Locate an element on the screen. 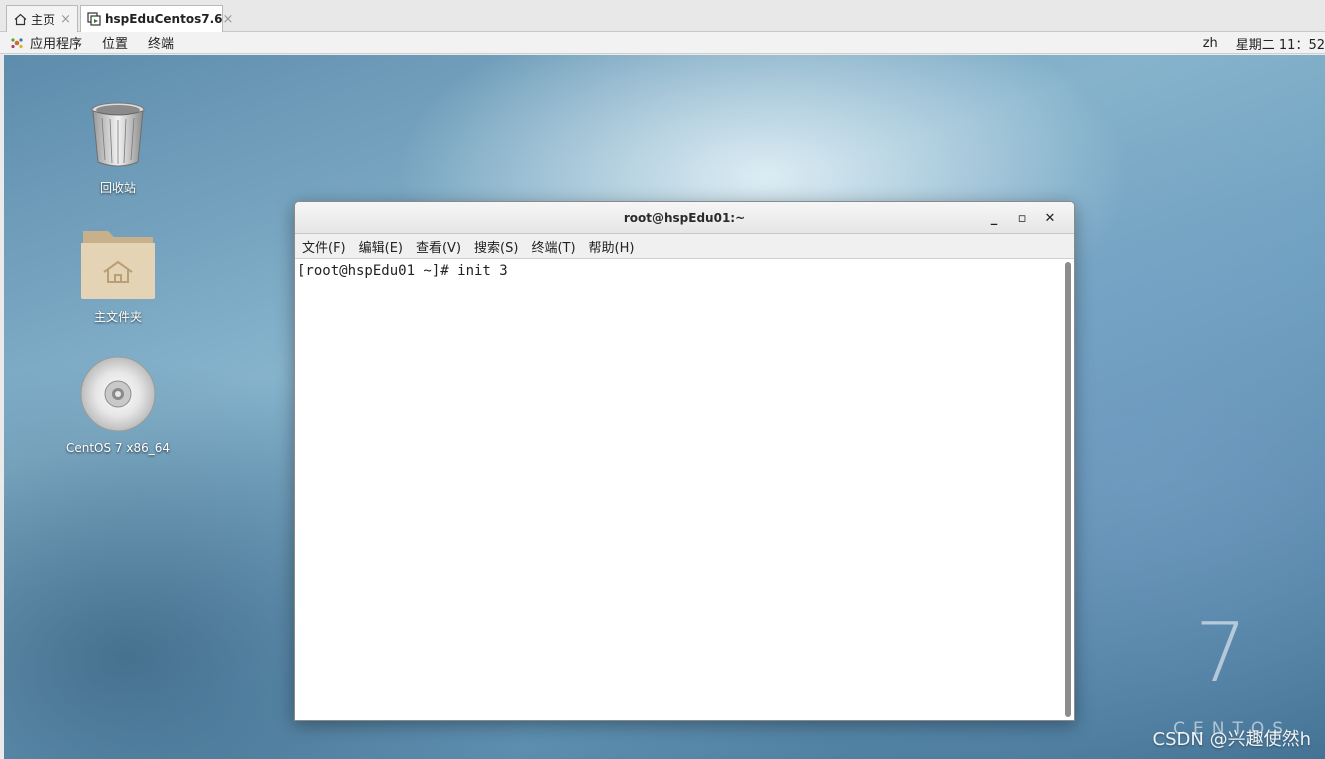  menu-terminal: 终端(T) is located at coordinates (553, 246).